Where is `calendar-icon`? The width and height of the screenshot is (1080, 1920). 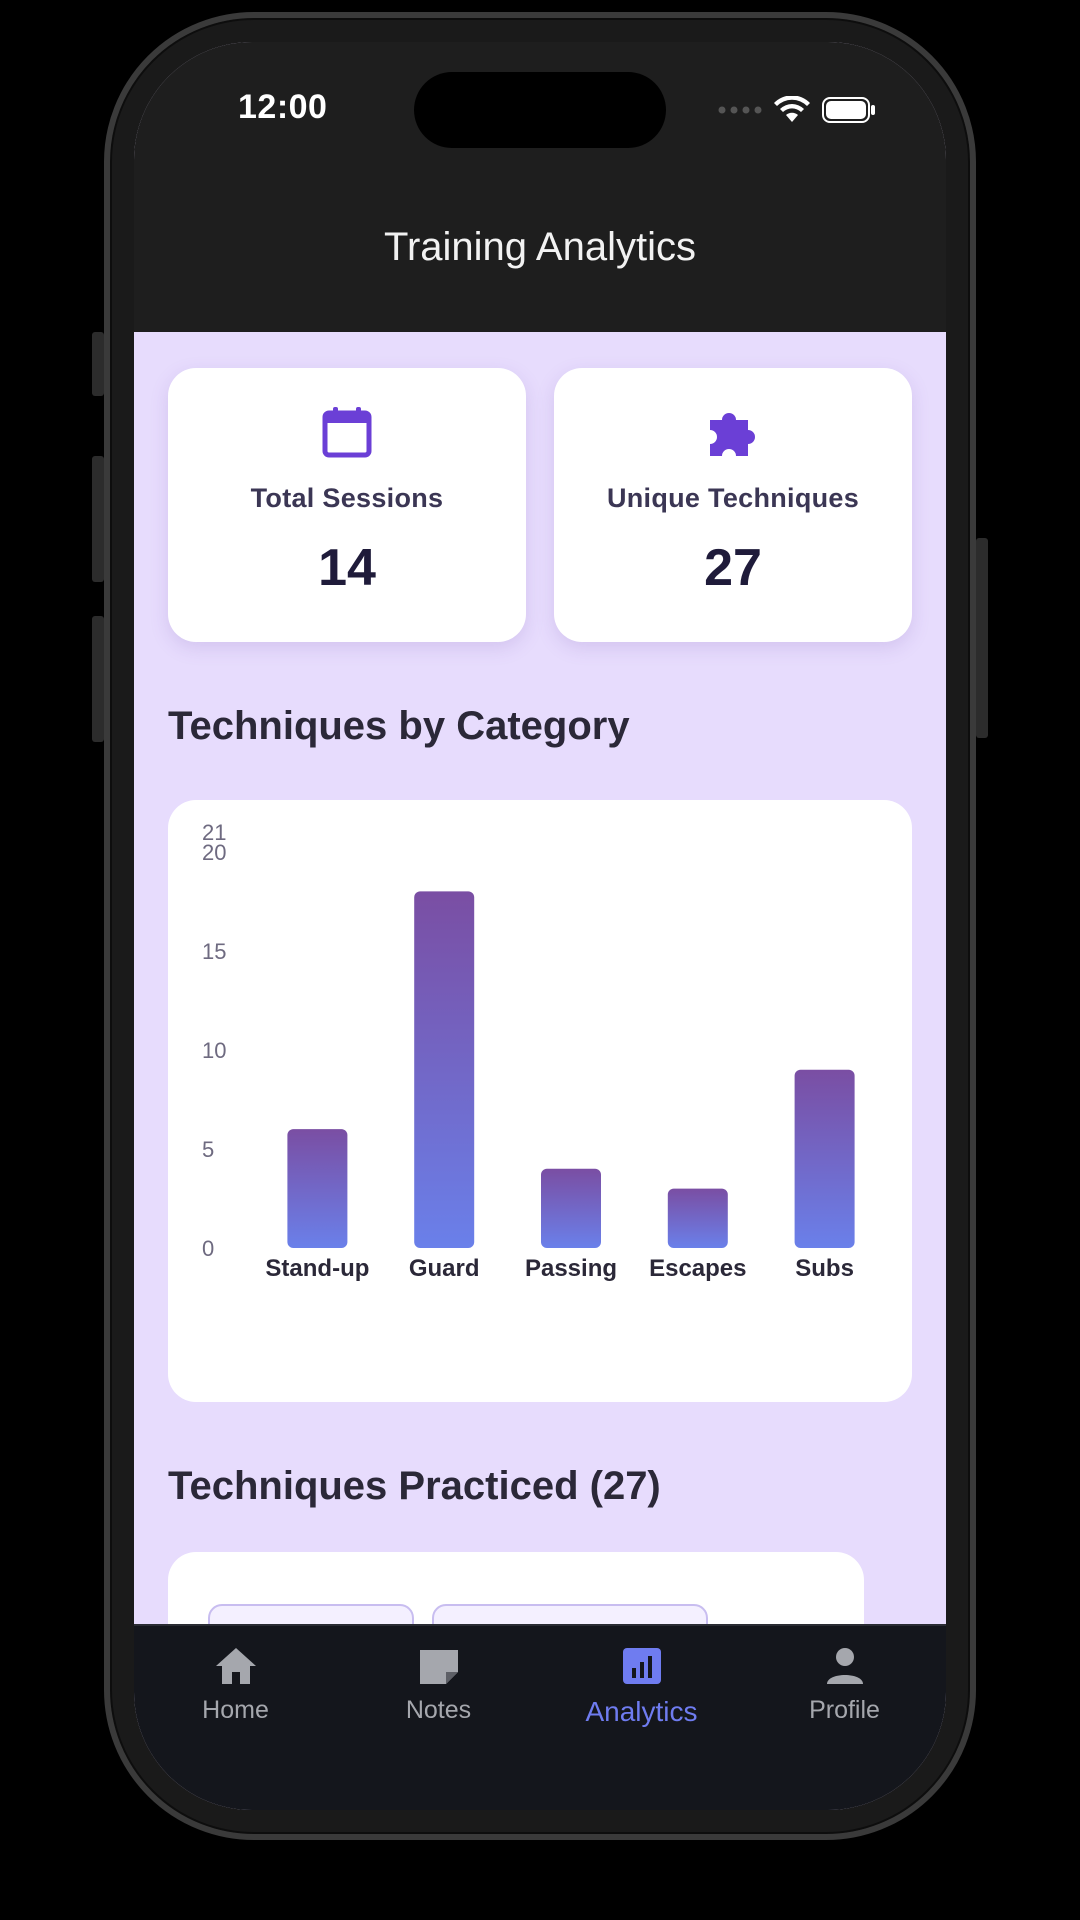 calendar-icon is located at coordinates (347, 434).